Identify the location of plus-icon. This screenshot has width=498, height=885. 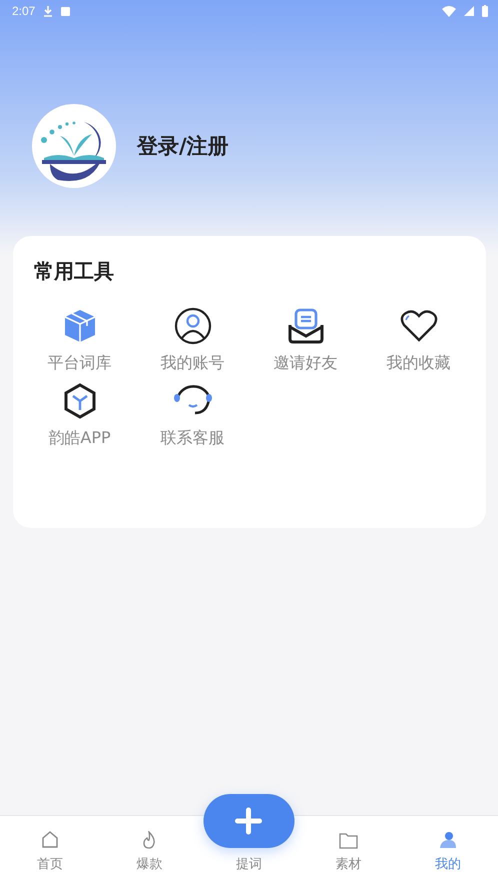
(248, 821).